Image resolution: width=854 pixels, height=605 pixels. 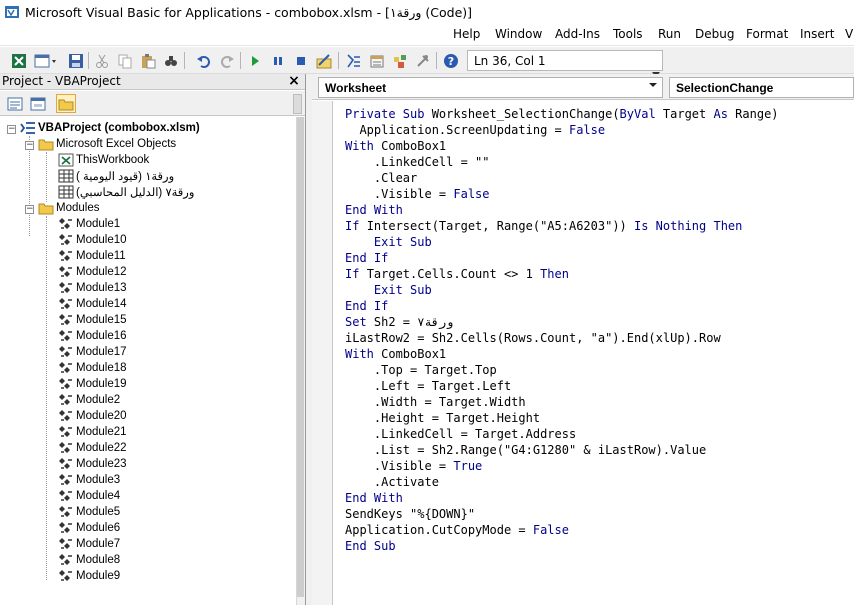 I want to click on menu-tools: Tools, so click(x=628, y=34).